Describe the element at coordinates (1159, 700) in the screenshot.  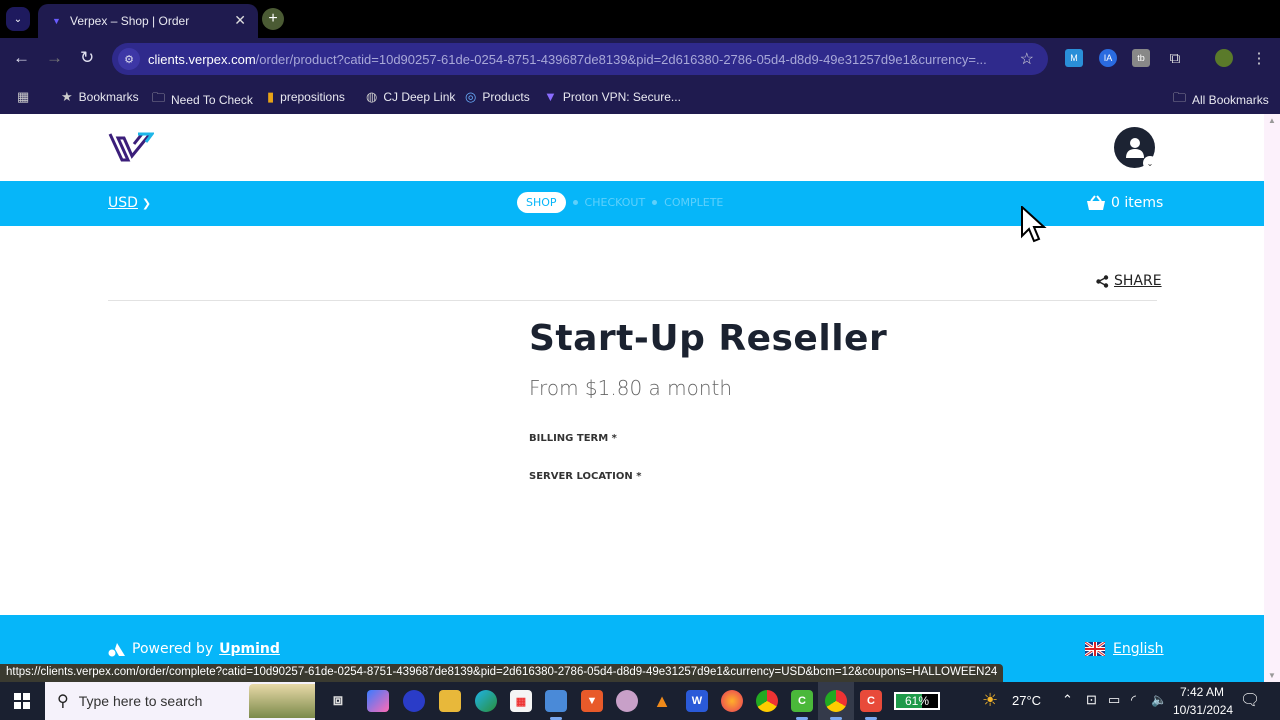
I see `volume-icon: 🔈` at that location.